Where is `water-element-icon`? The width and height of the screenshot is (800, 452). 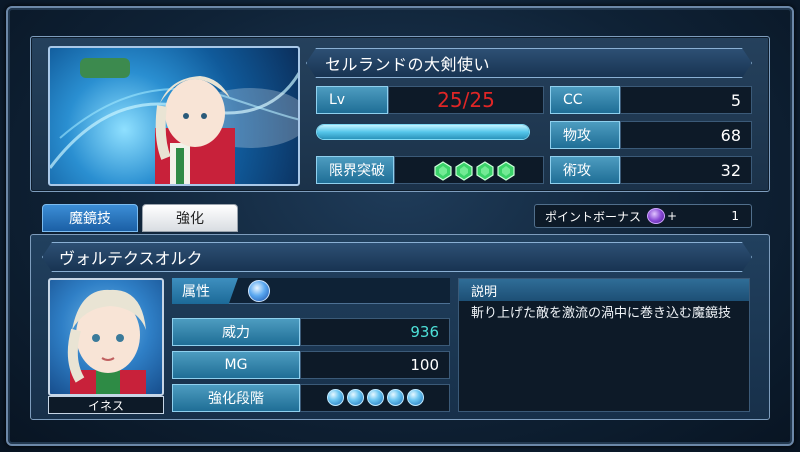 water-element-icon is located at coordinates (259, 291).